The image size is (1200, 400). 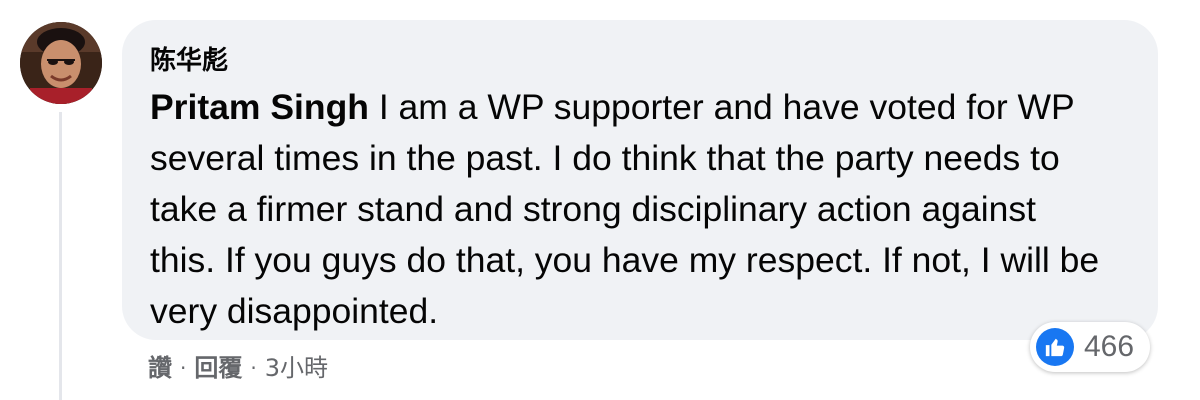 I want to click on comment-actions: 讚 · 回覆 · 3小時, so click(x=238, y=368).